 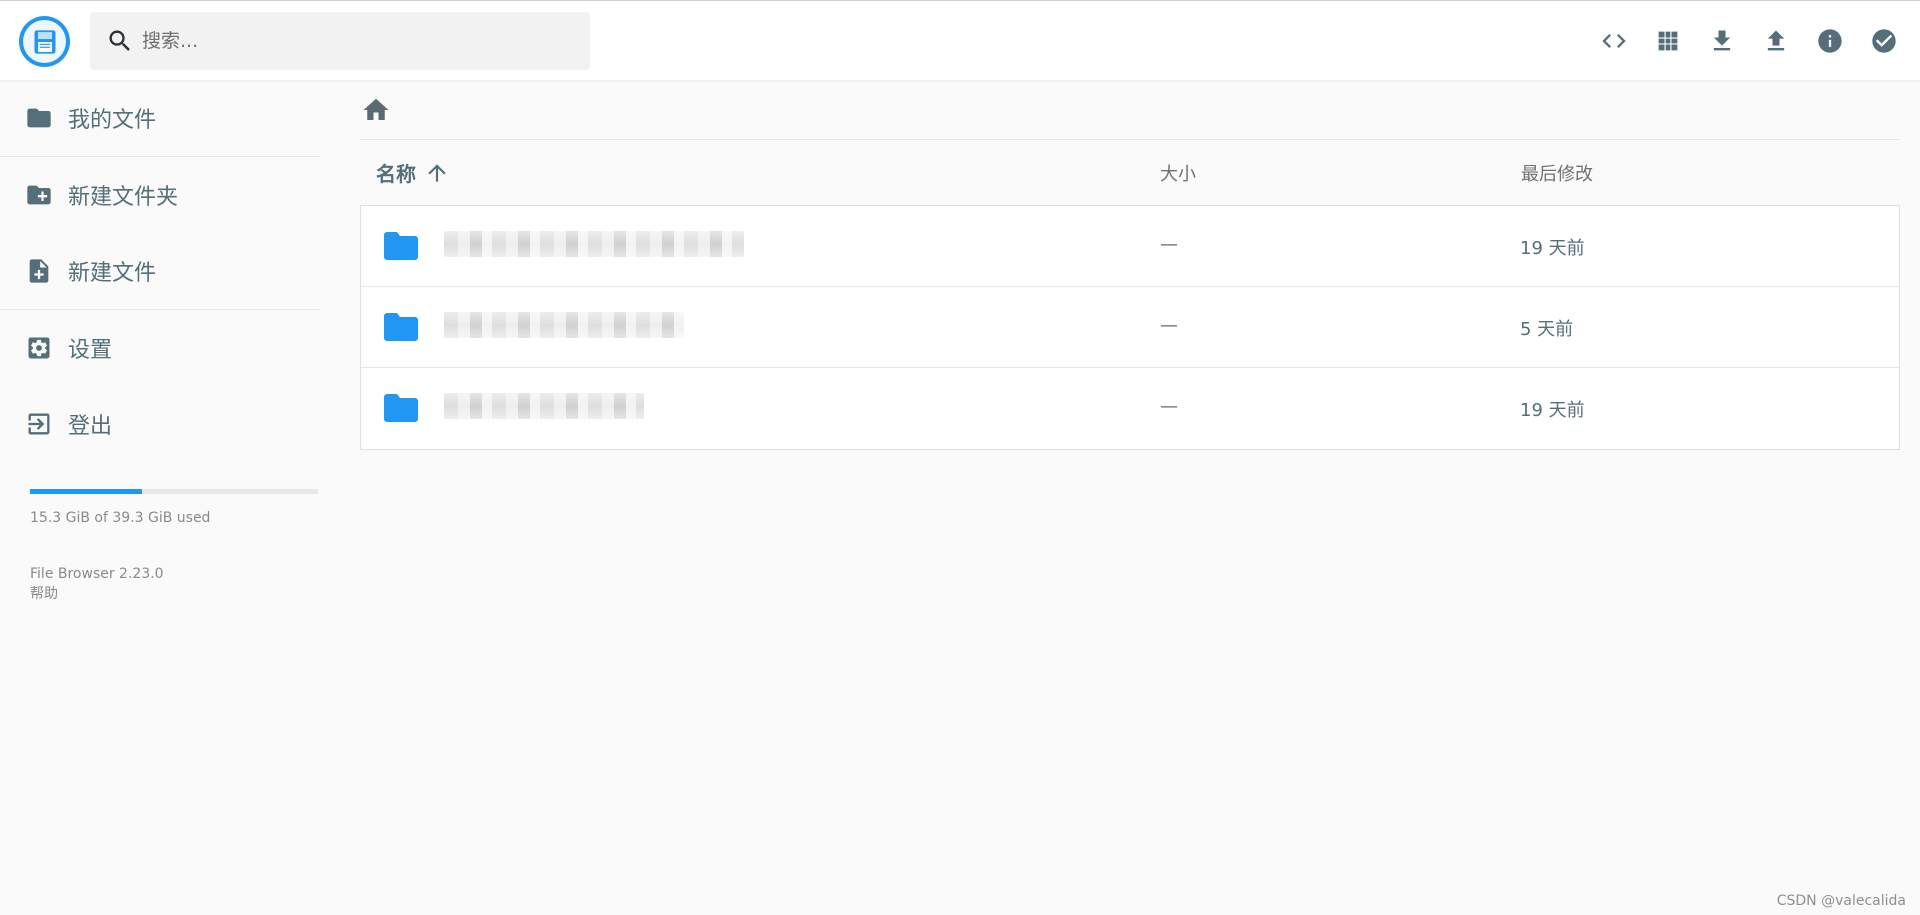 What do you see at coordinates (1557, 173) in the screenshot?
I see `column-header-modified: 最后修改` at bounding box center [1557, 173].